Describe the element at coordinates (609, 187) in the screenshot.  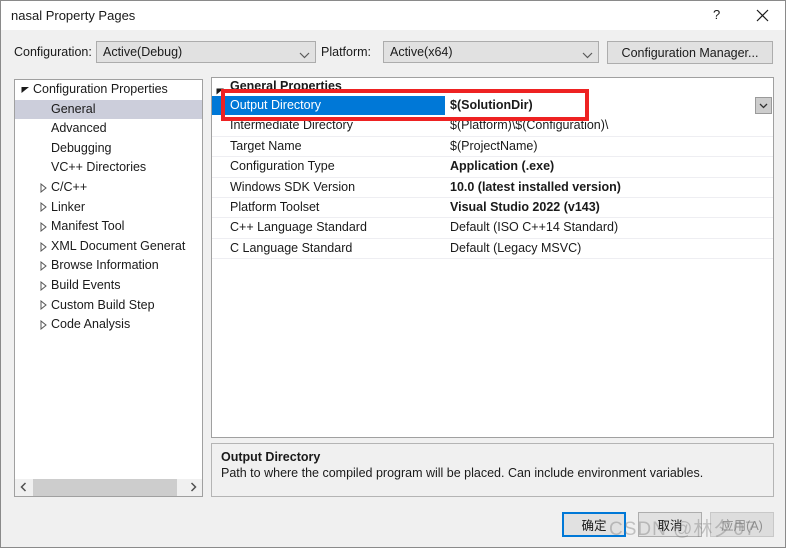
I see `property-value: 10.0 (latest installed version)` at that location.